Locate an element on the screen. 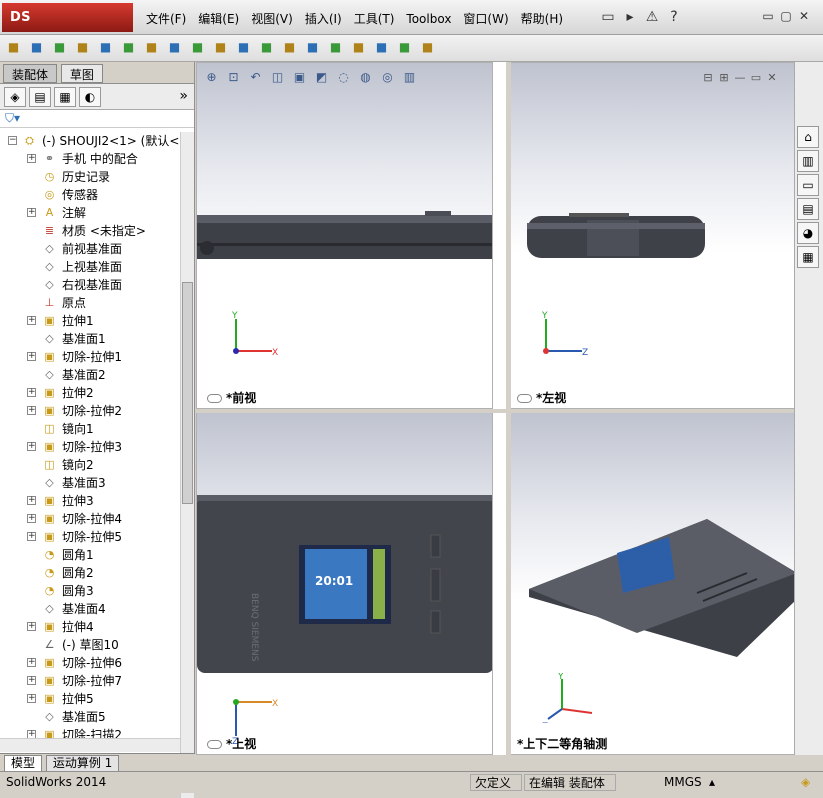  configurationmanager-icon: ▦ is located at coordinates (65, 97).